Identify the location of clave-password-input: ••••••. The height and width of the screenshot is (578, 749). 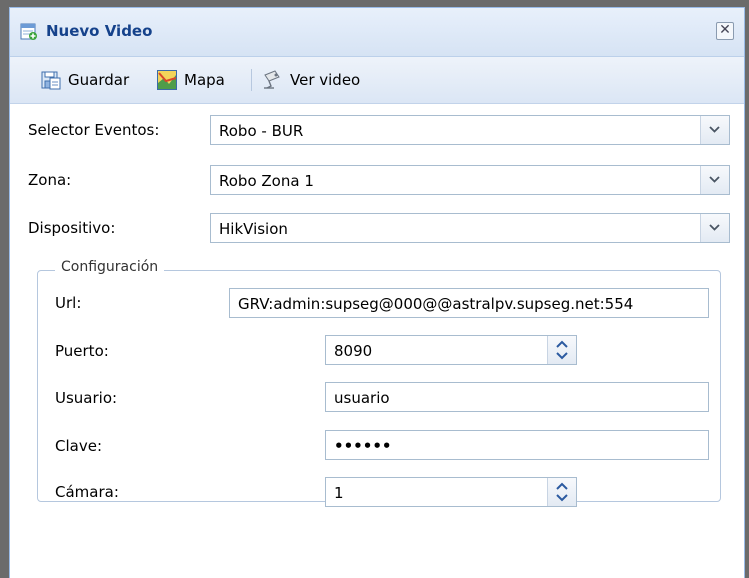
(517, 445).